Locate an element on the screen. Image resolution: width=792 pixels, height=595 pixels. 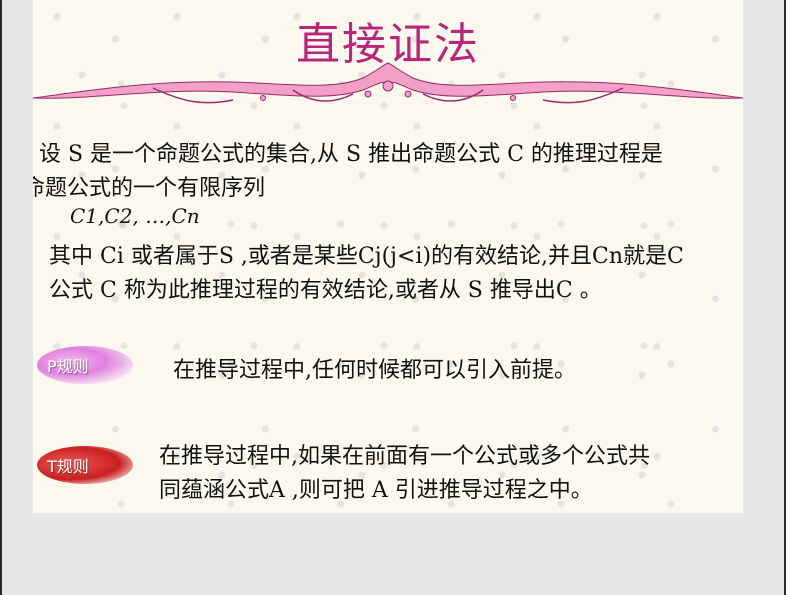
t-rule-text-line2: 同蕴涵公式A ,则可把 A 引进推导过程之中。 is located at coordinates (376, 490).